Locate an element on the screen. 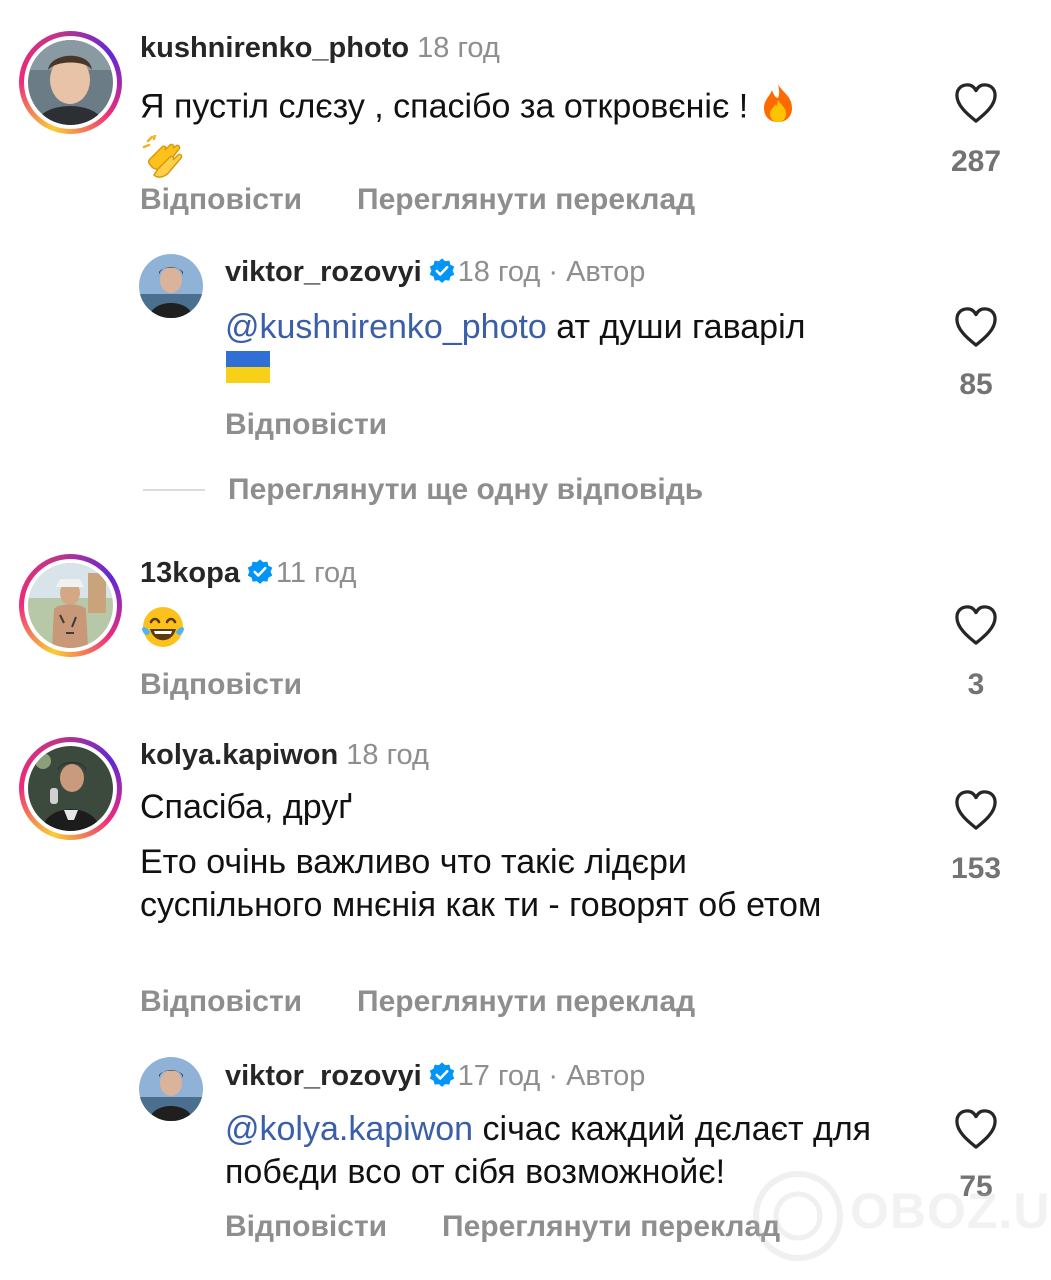  comment-header: viktor_rozovyi 18 год · Автор is located at coordinates (435, 272).